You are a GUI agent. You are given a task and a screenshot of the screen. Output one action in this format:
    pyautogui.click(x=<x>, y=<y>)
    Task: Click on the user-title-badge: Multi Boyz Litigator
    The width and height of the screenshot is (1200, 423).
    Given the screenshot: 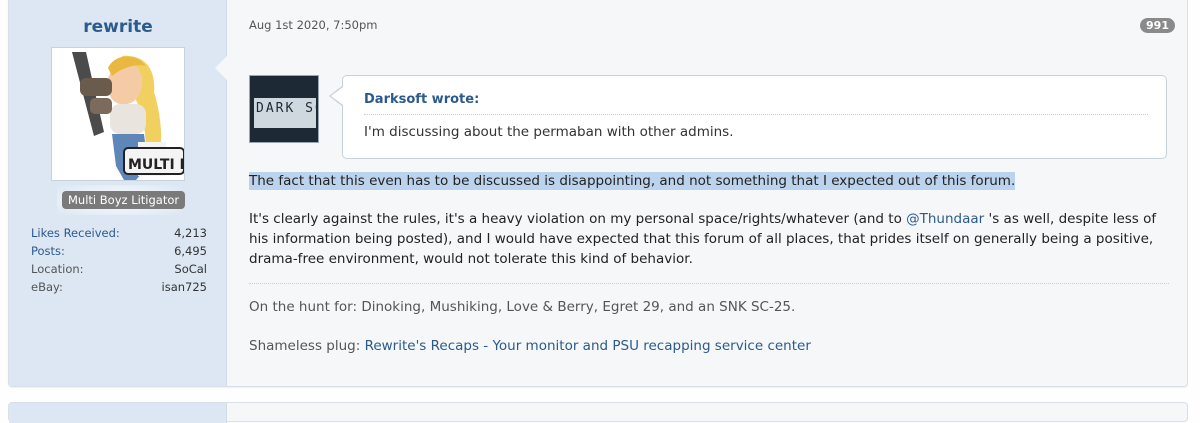 What is the action you would take?
    pyautogui.click(x=124, y=200)
    